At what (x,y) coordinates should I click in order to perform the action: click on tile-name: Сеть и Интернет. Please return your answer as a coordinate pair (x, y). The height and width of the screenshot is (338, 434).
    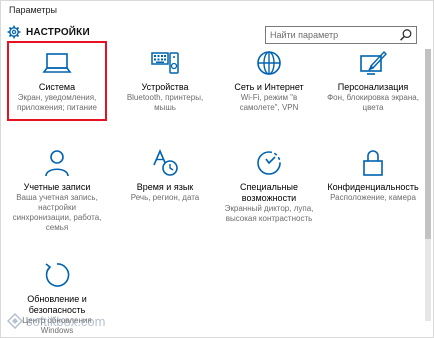
    Looking at the image, I should click on (269, 87).